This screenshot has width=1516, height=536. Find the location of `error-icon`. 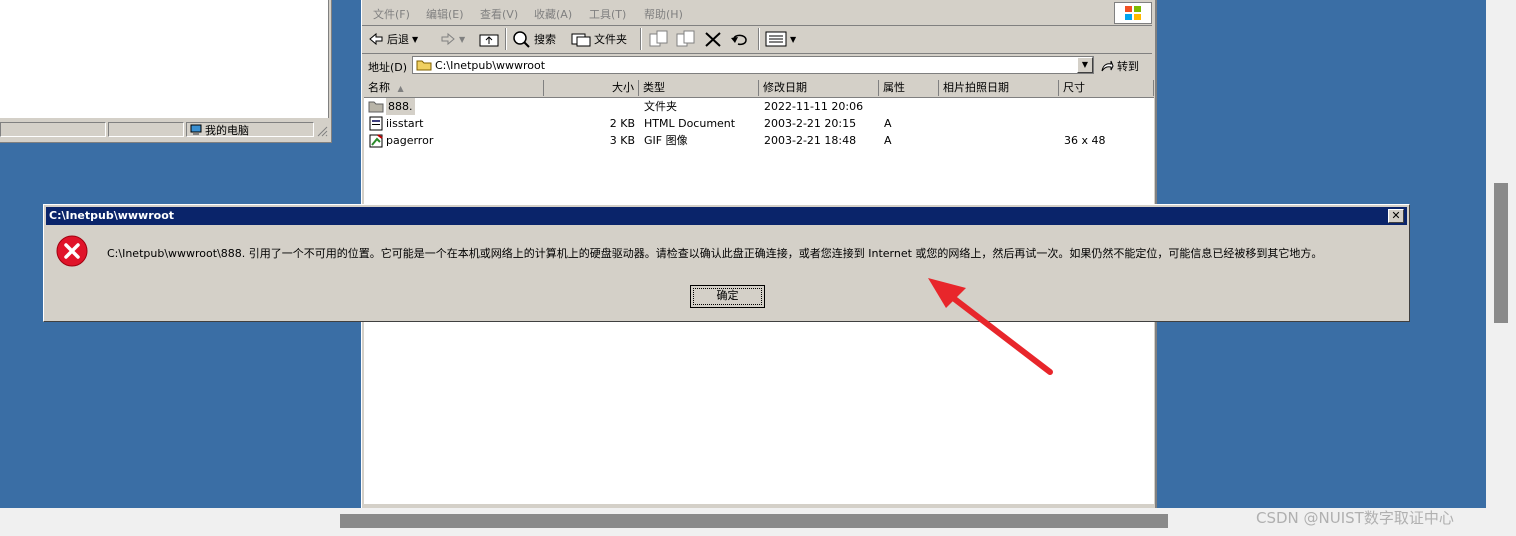

error-icon is located at coordinates (72, 251).